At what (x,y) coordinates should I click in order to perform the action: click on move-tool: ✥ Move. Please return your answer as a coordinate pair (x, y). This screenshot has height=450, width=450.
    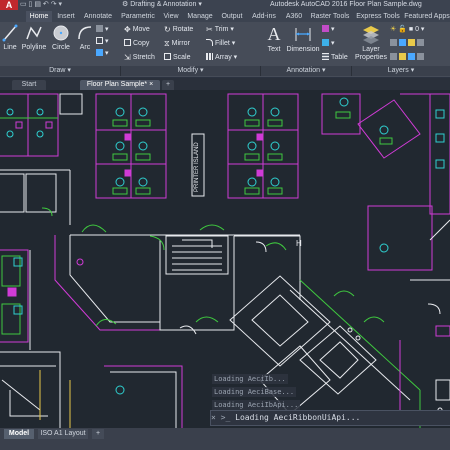
    Looking at the image, I should click on (137, 29).